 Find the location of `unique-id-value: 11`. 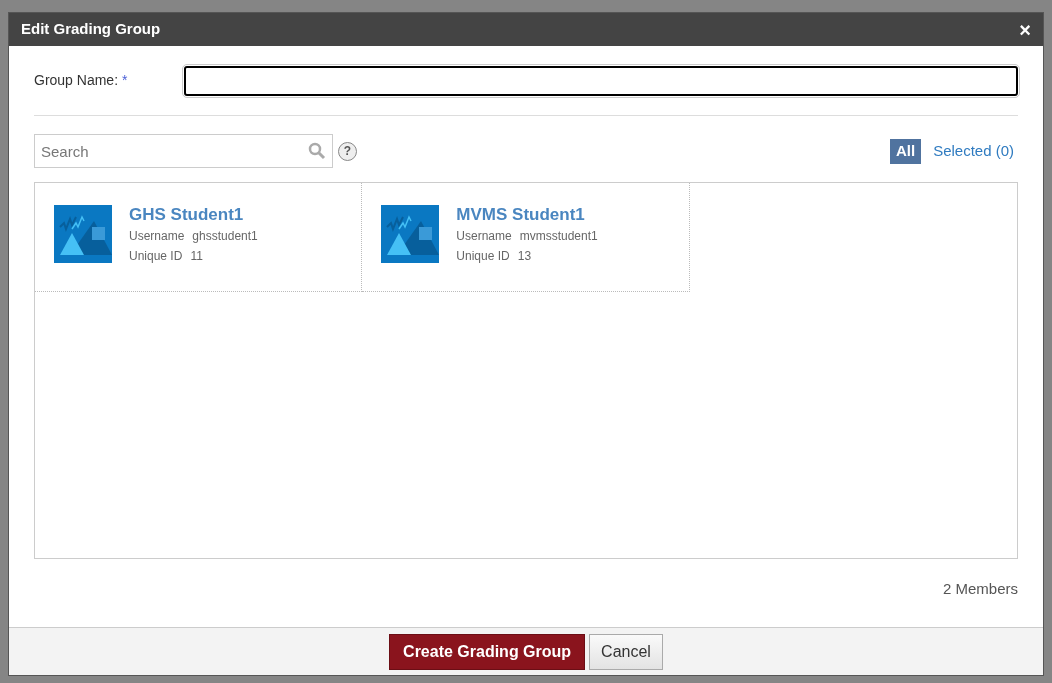

unique-id-value: 11 is located at coordinates (196, 256).